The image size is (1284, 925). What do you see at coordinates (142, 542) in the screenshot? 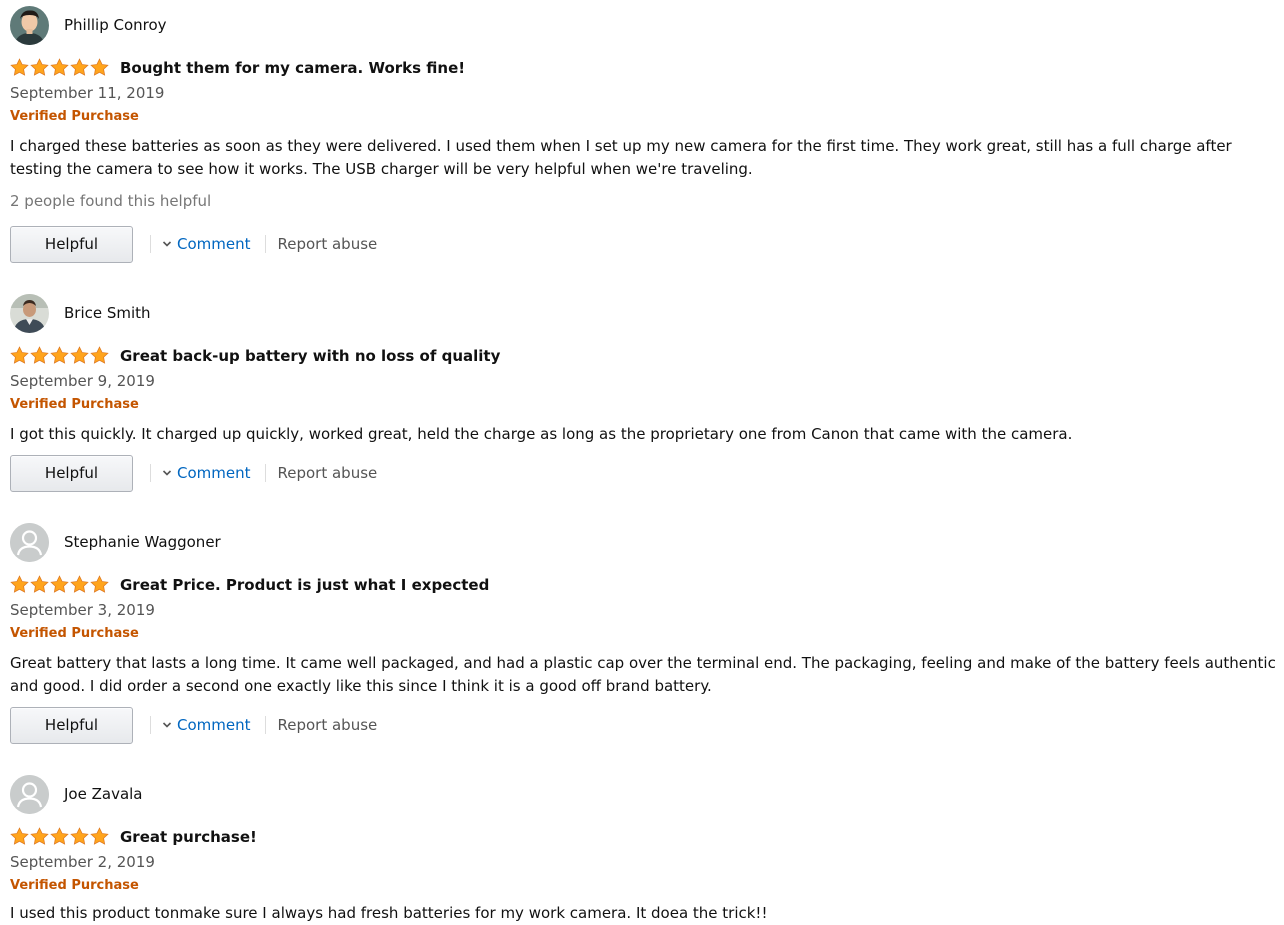
I see `profile-name: Stephanie Waggoner` at bounding box center [142, 542].